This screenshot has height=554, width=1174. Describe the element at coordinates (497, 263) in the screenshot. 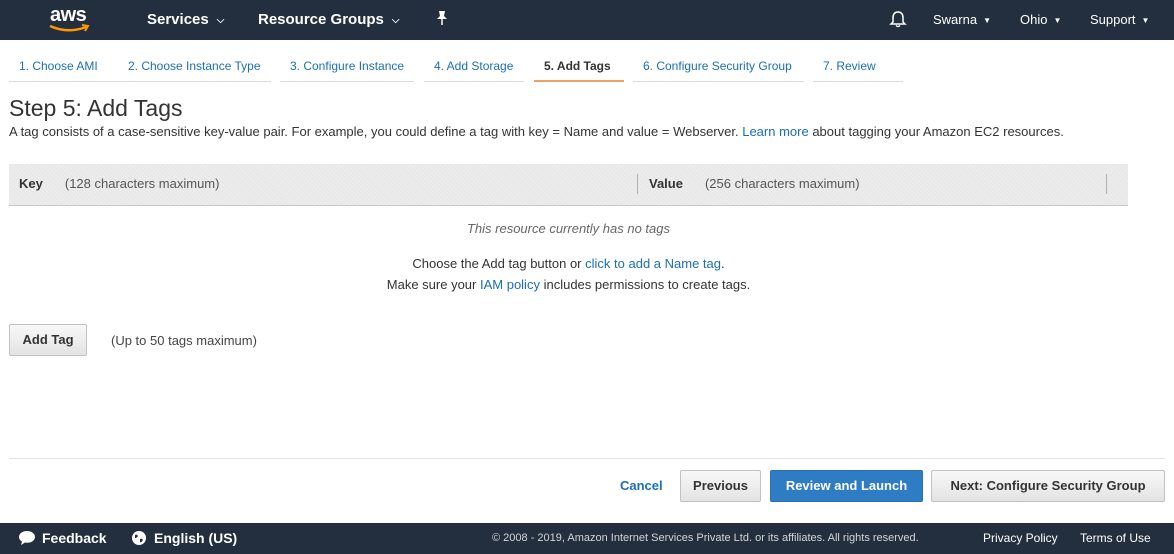

I see `help-line-1-text: Choose the Add tag button or` at that location.